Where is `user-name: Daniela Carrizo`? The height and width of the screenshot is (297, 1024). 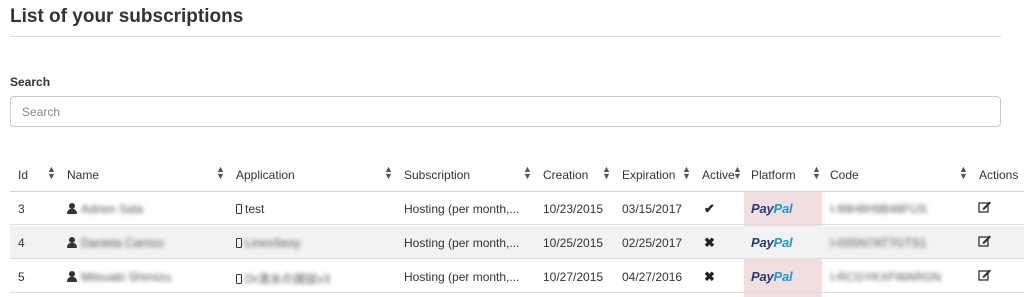 user-name: Daniela Carrizo is located at coordinates (122, 243).